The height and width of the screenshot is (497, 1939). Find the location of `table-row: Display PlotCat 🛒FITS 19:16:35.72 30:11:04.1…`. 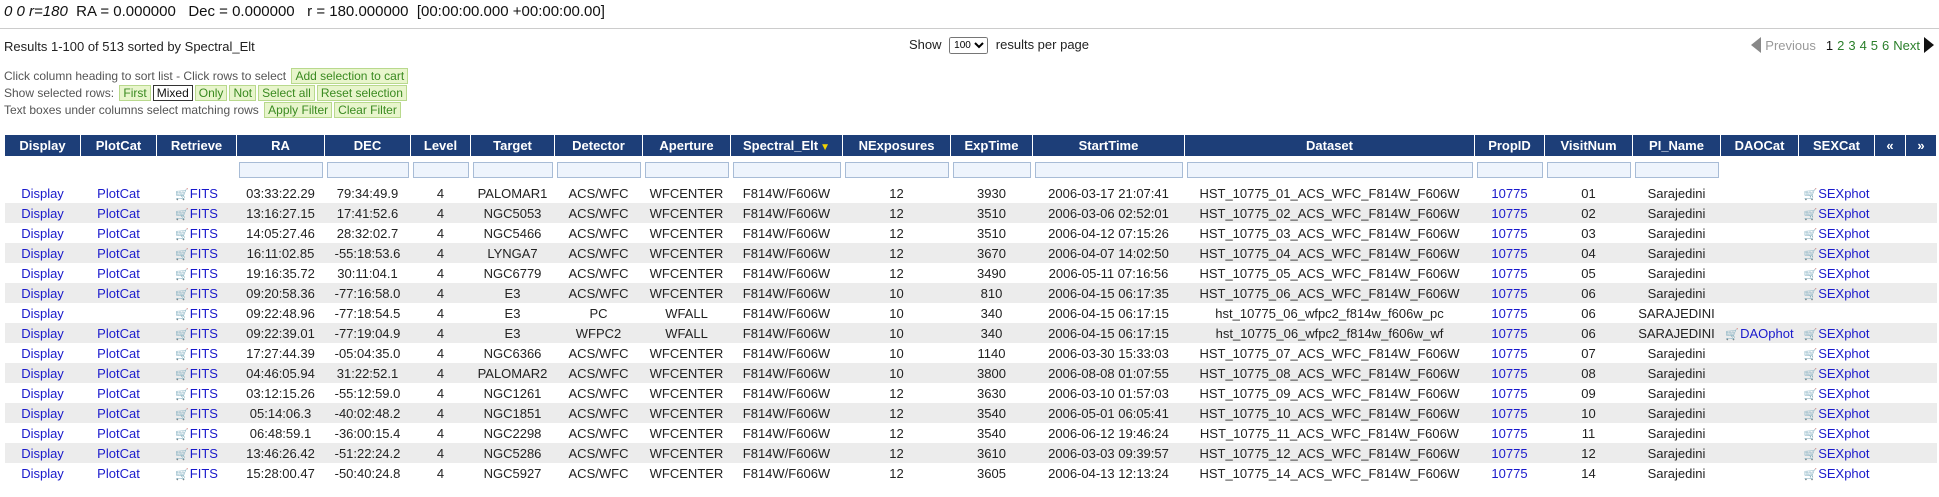

table-row: Display PlotCat 🛒FITS 19:16:35.72 30:11:04.1… is located at coordinates (970, 273).